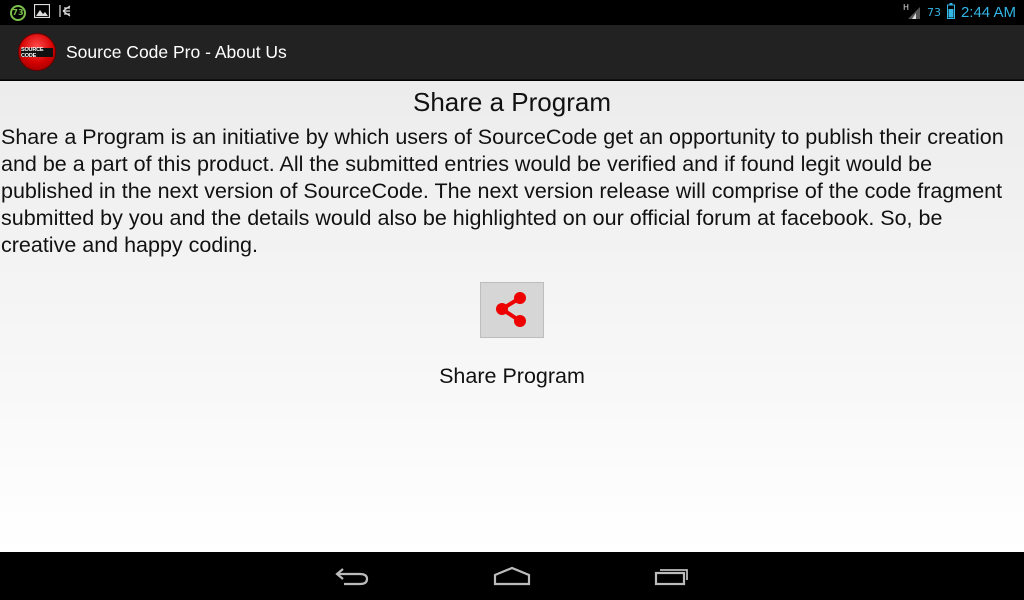 The width and height of the screenshot is (1024, 600). I want to click on battery-icon, so click(950, 12).